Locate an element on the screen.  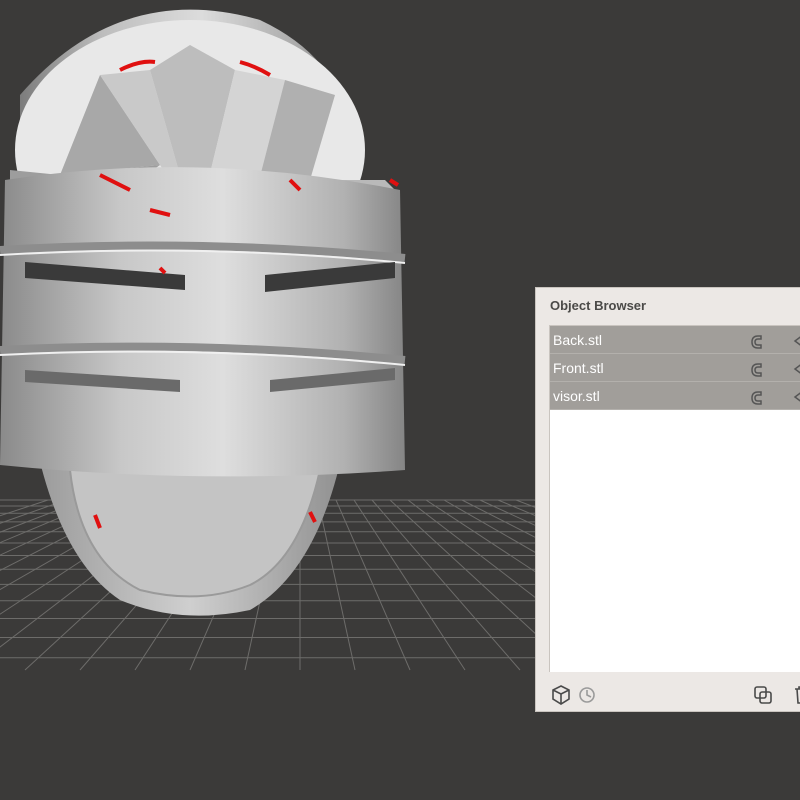
list-item: visor.stl is located at coordinates (675, 396).